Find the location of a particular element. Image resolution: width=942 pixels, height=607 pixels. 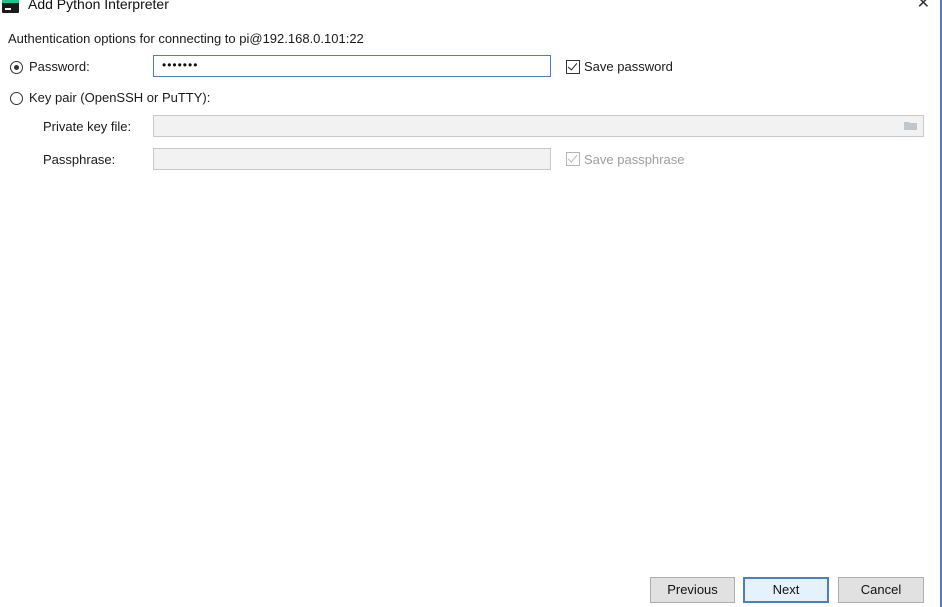

cancel-button: Cancel is located at coordinates (881, 590).